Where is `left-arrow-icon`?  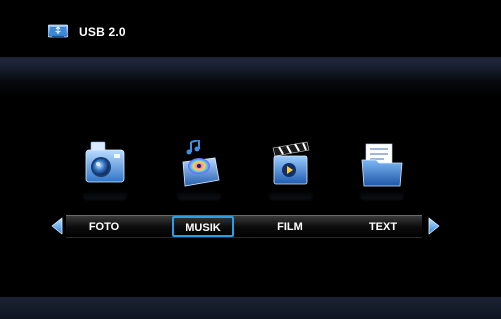 left-arrow-icon is located at coordinates (57, 226).